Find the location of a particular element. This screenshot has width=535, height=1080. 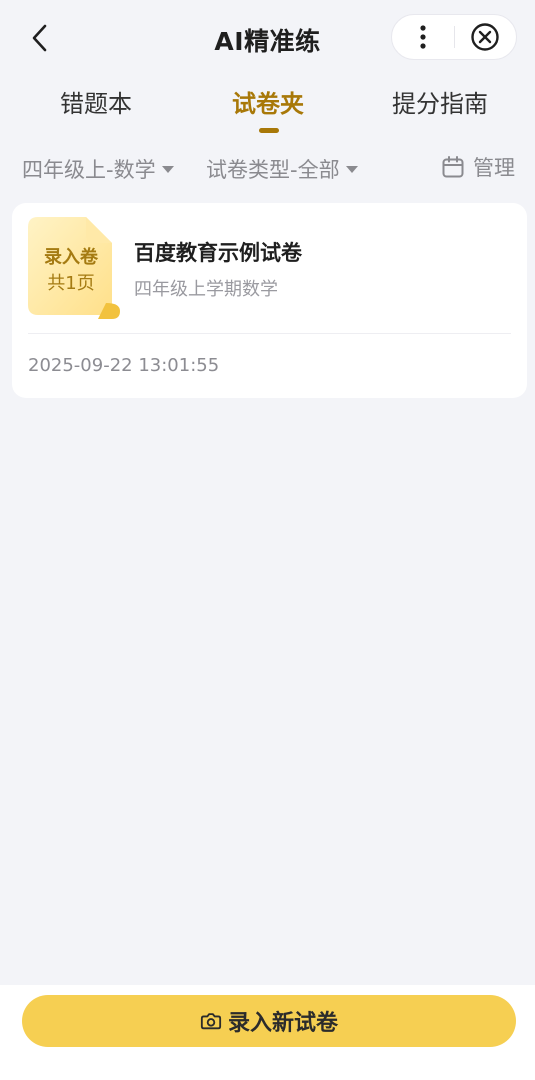

filter-bar: 四年级上-数学 试卷类型-全部 管理 is located at coordinates (267, 168).